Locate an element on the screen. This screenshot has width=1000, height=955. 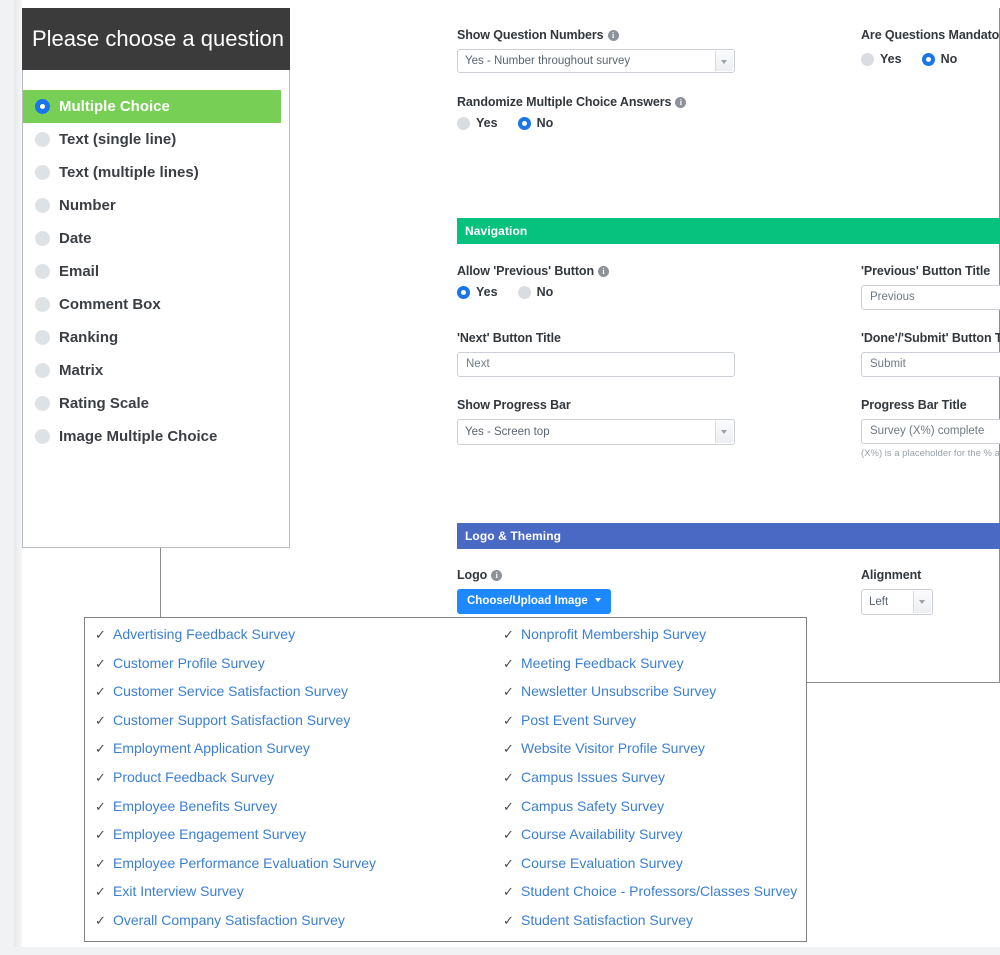
field-allow-previous: Allow 'Previous' Button i Yes No is located at coordinates (647, 281).